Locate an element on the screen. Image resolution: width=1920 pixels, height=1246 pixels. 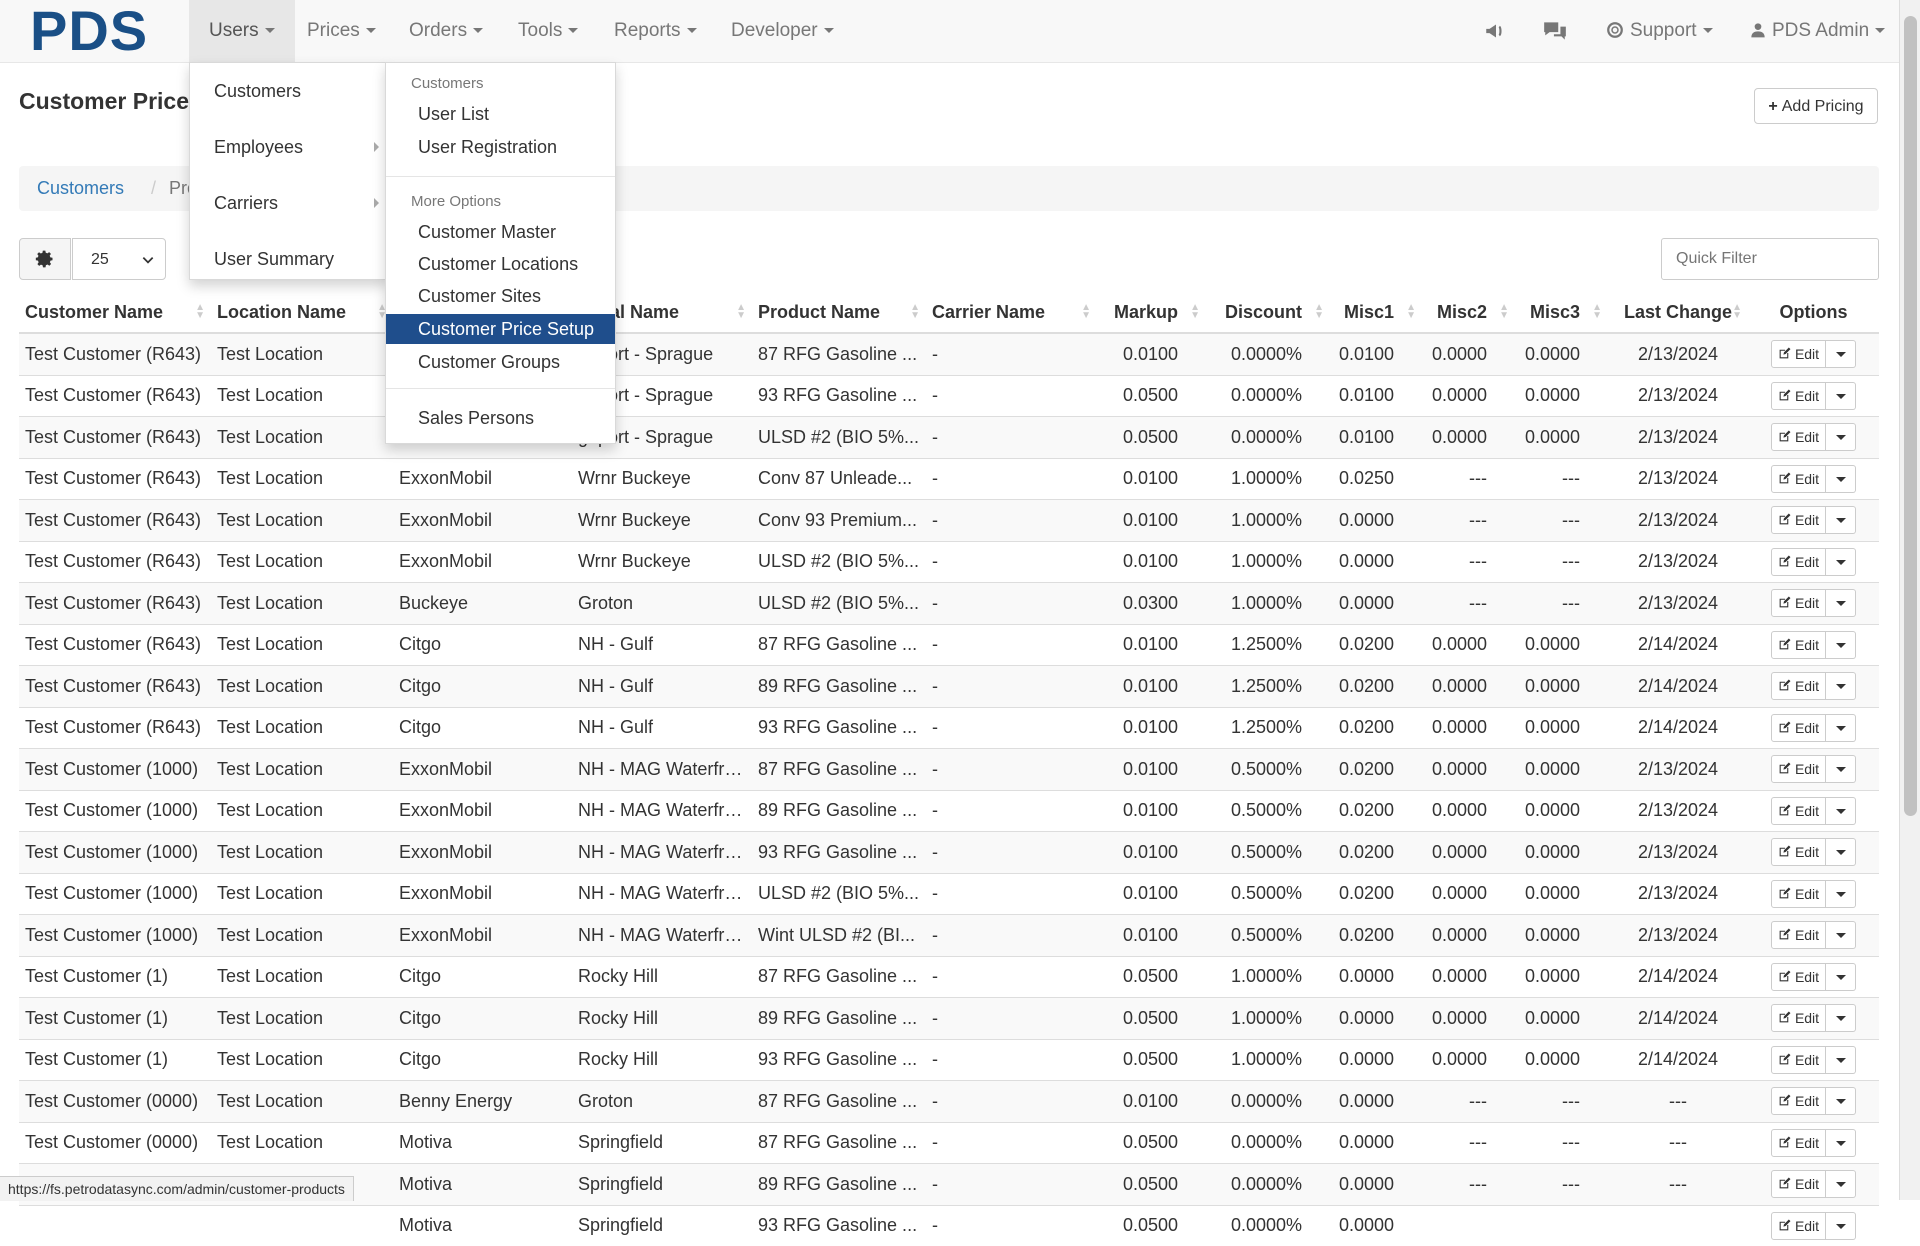
scrollbar-thumb is located at coordinates (1910, 416).